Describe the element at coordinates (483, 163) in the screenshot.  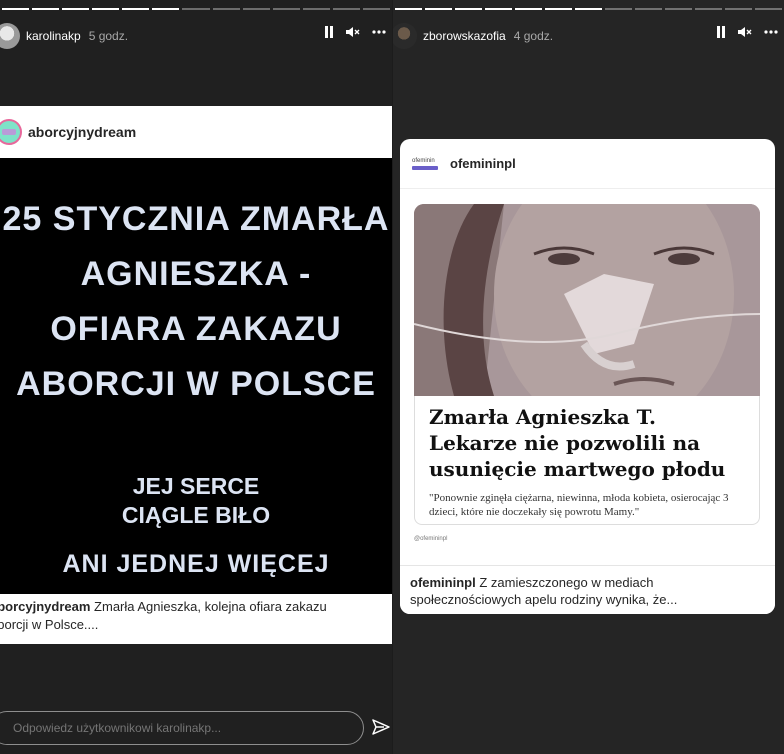
I see `post-username: ofemininpl` at that location.